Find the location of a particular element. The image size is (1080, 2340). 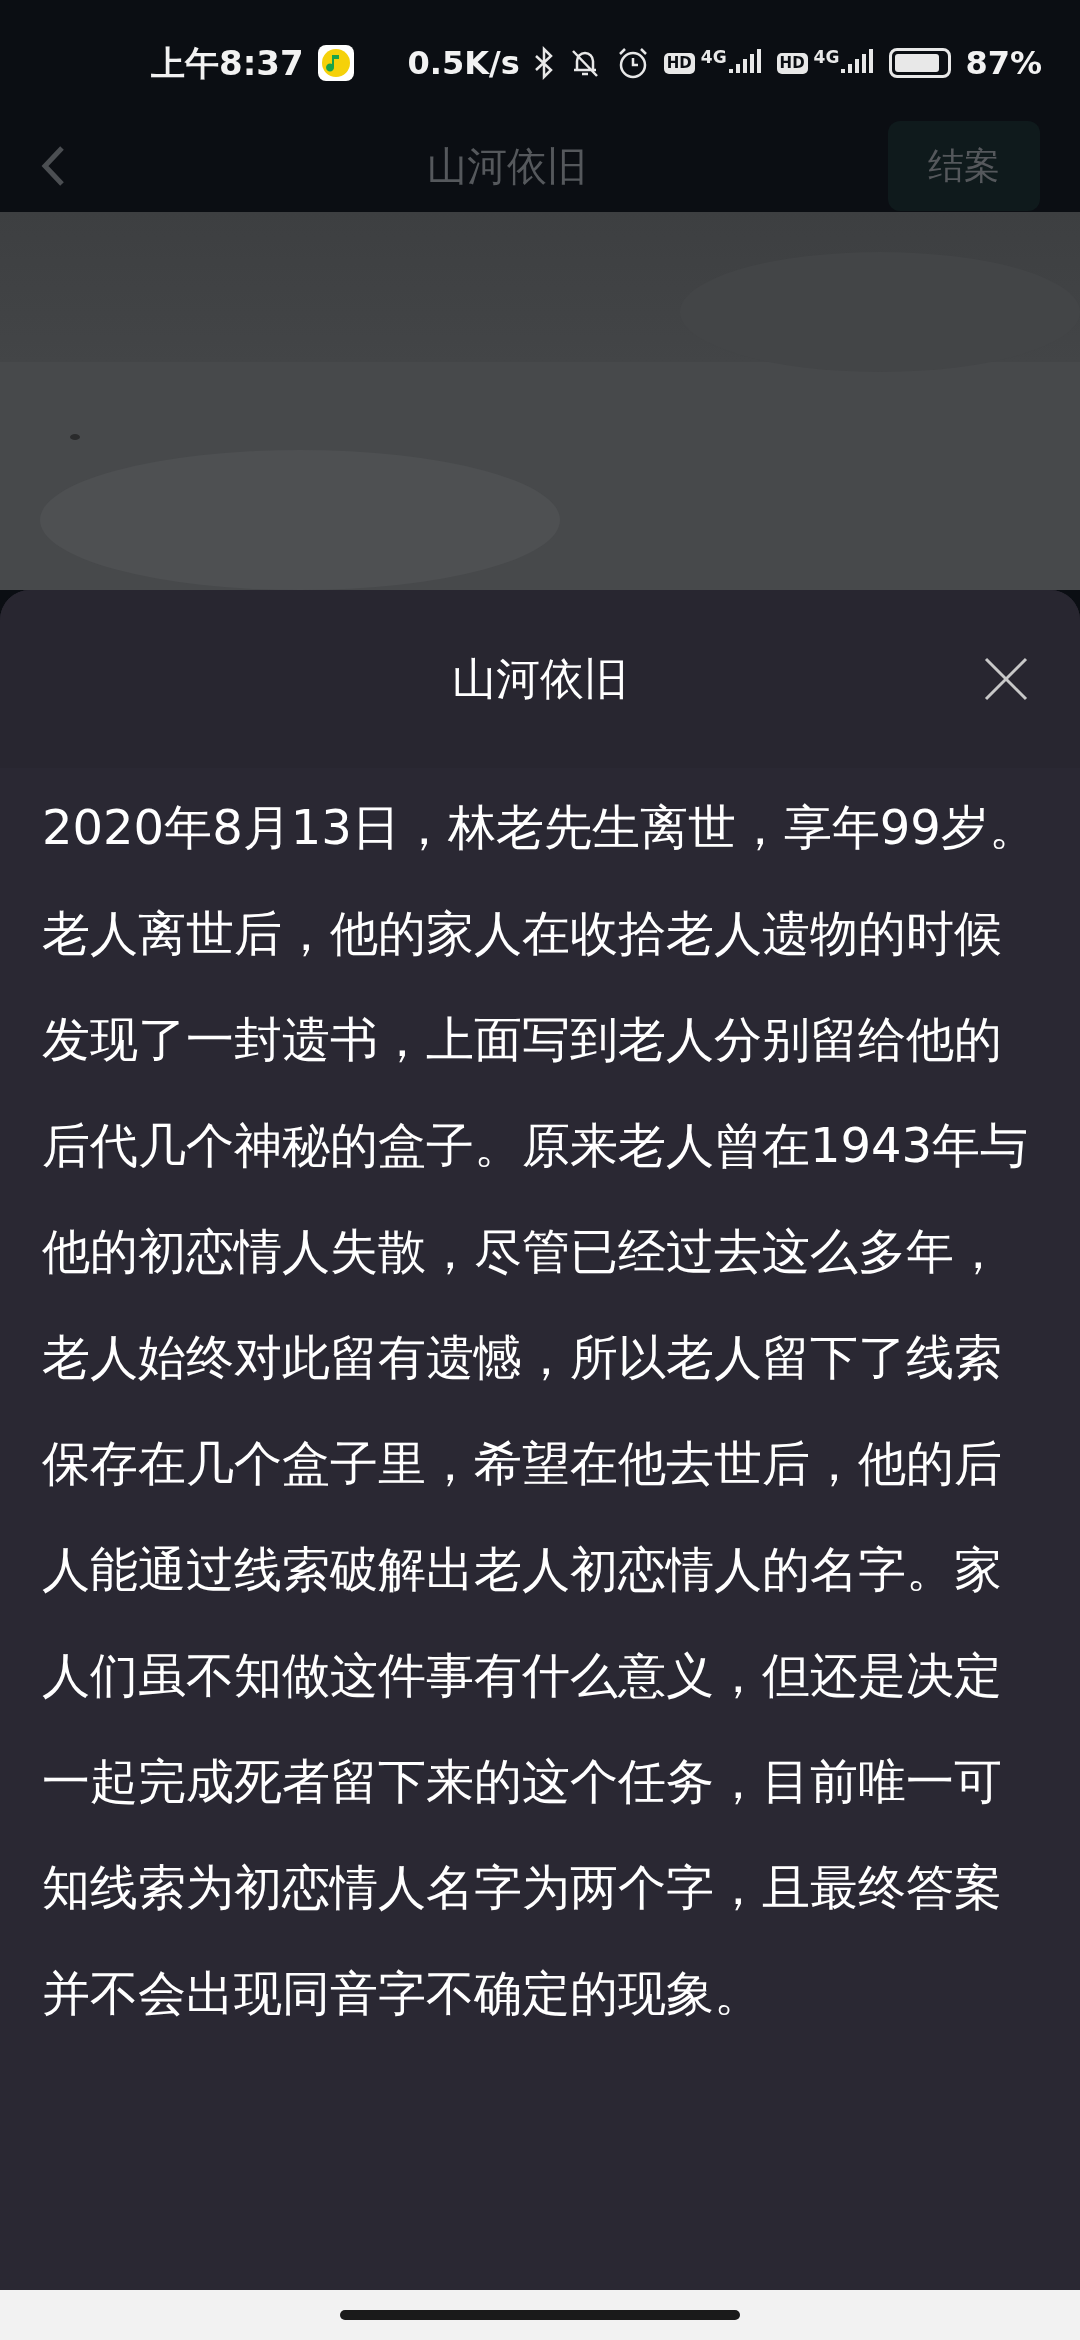

close-case-button: 结案 is located at coordinates (964, 166).